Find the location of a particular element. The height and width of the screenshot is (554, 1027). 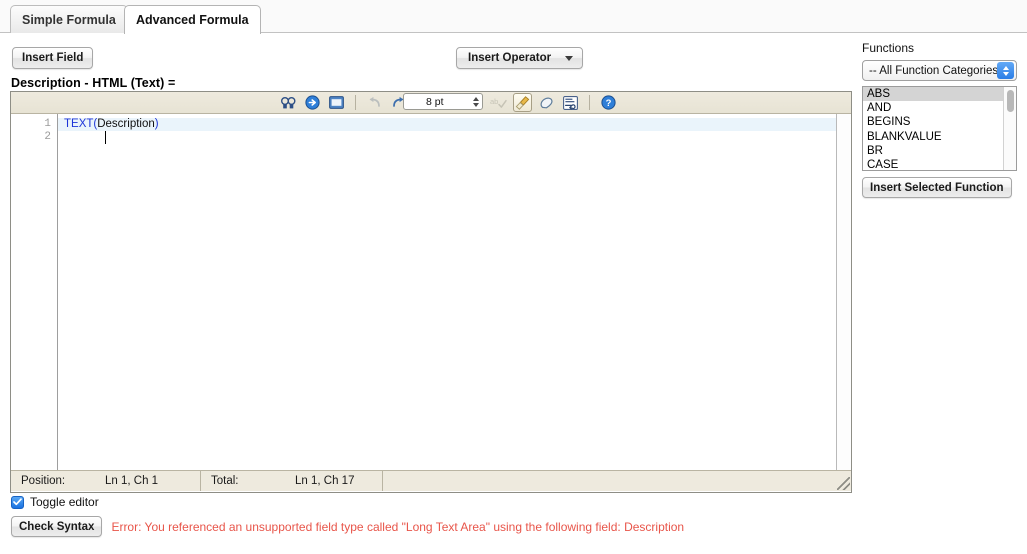

code-token-argument: Description is located at coordinates (126, 124).